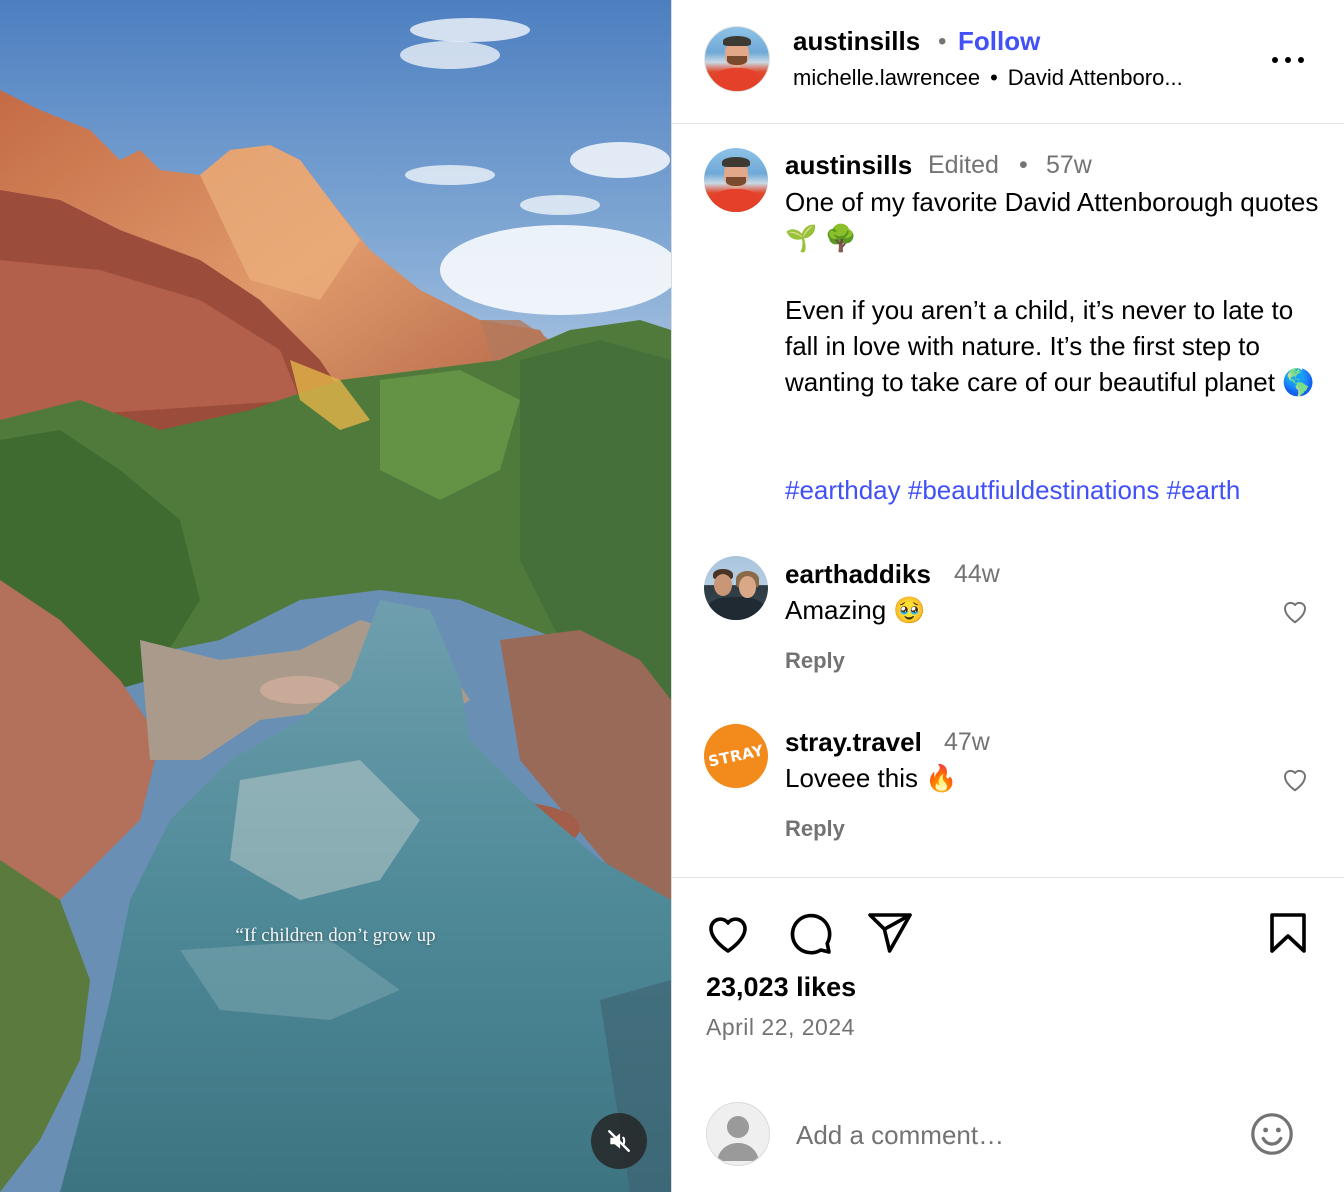 Image resolution: width=1344 pixels, height=1192 pixels. I want to click on follow-button: Follow, so click(999, 41).